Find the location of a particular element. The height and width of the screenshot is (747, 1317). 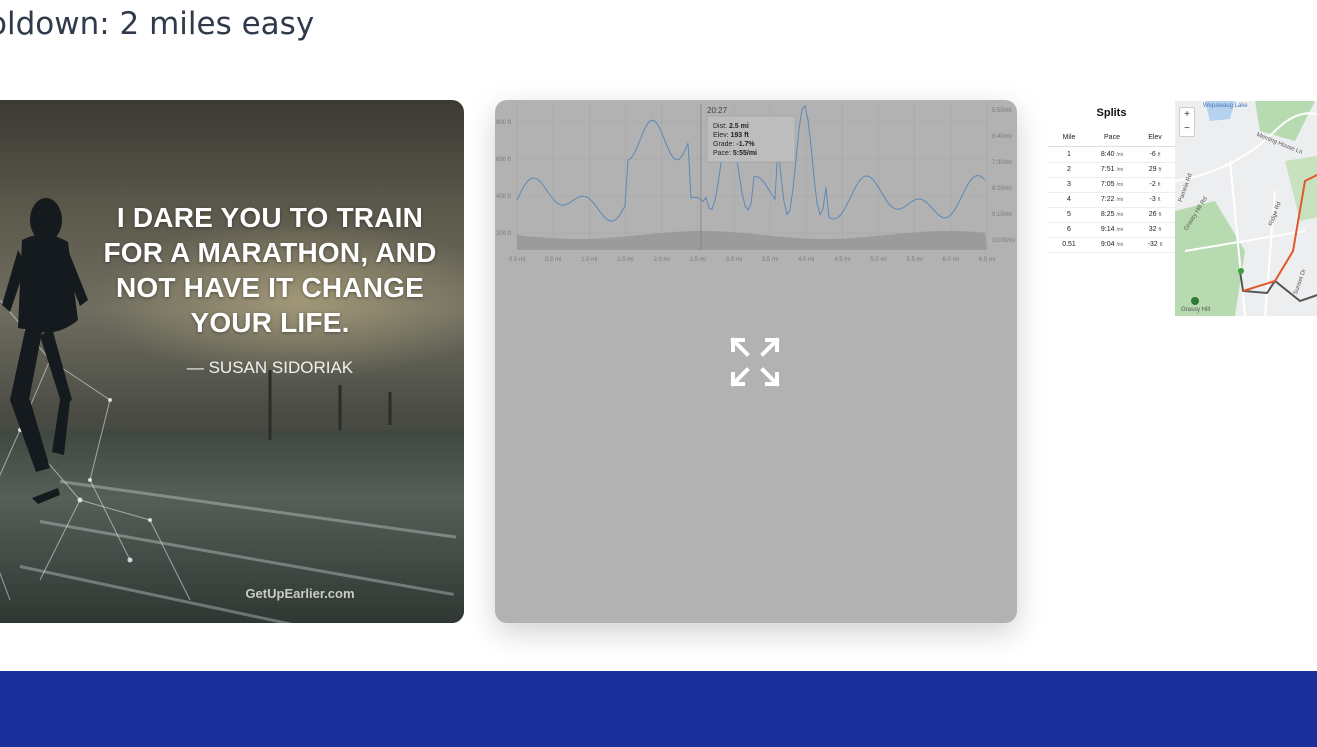

split-elev: 29 ft is located at coordinates (1155, 169).